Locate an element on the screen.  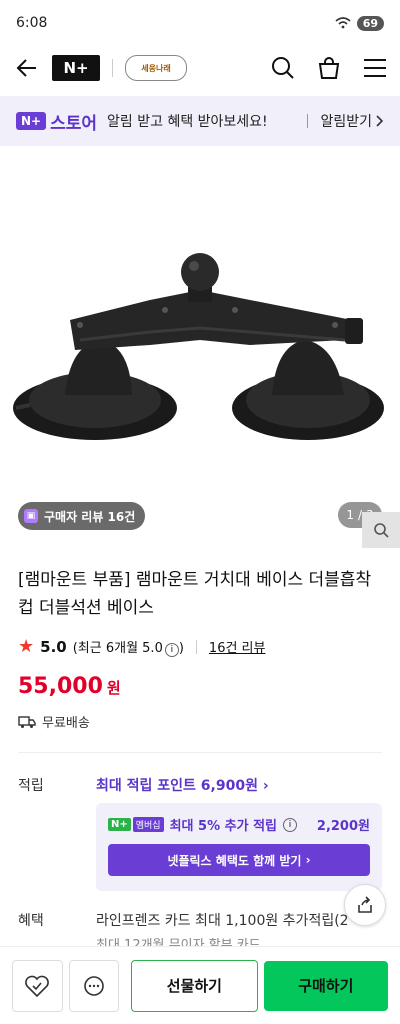
status-time: 6:08 is located at coordinates (32, 23).